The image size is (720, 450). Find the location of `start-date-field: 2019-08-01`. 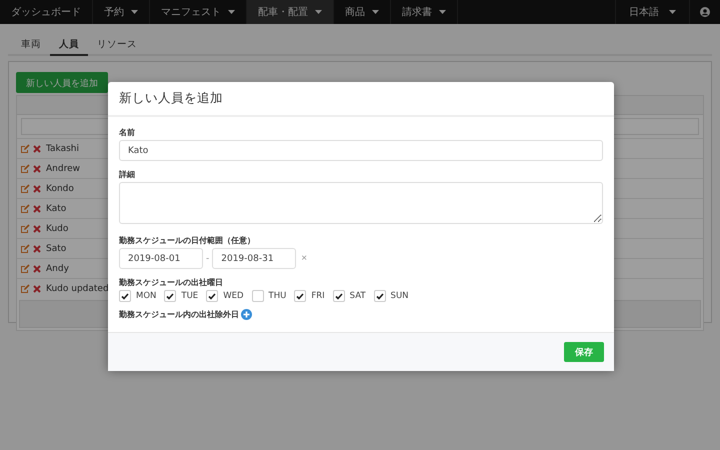

start-date-field: 2019-08-01 is located at coordinates (161, 258).